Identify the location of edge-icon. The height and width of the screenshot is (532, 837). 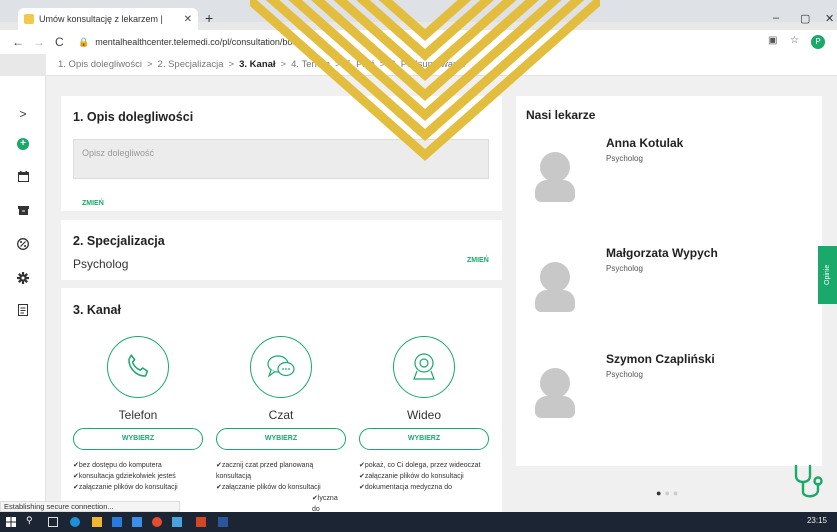
(75, 522).